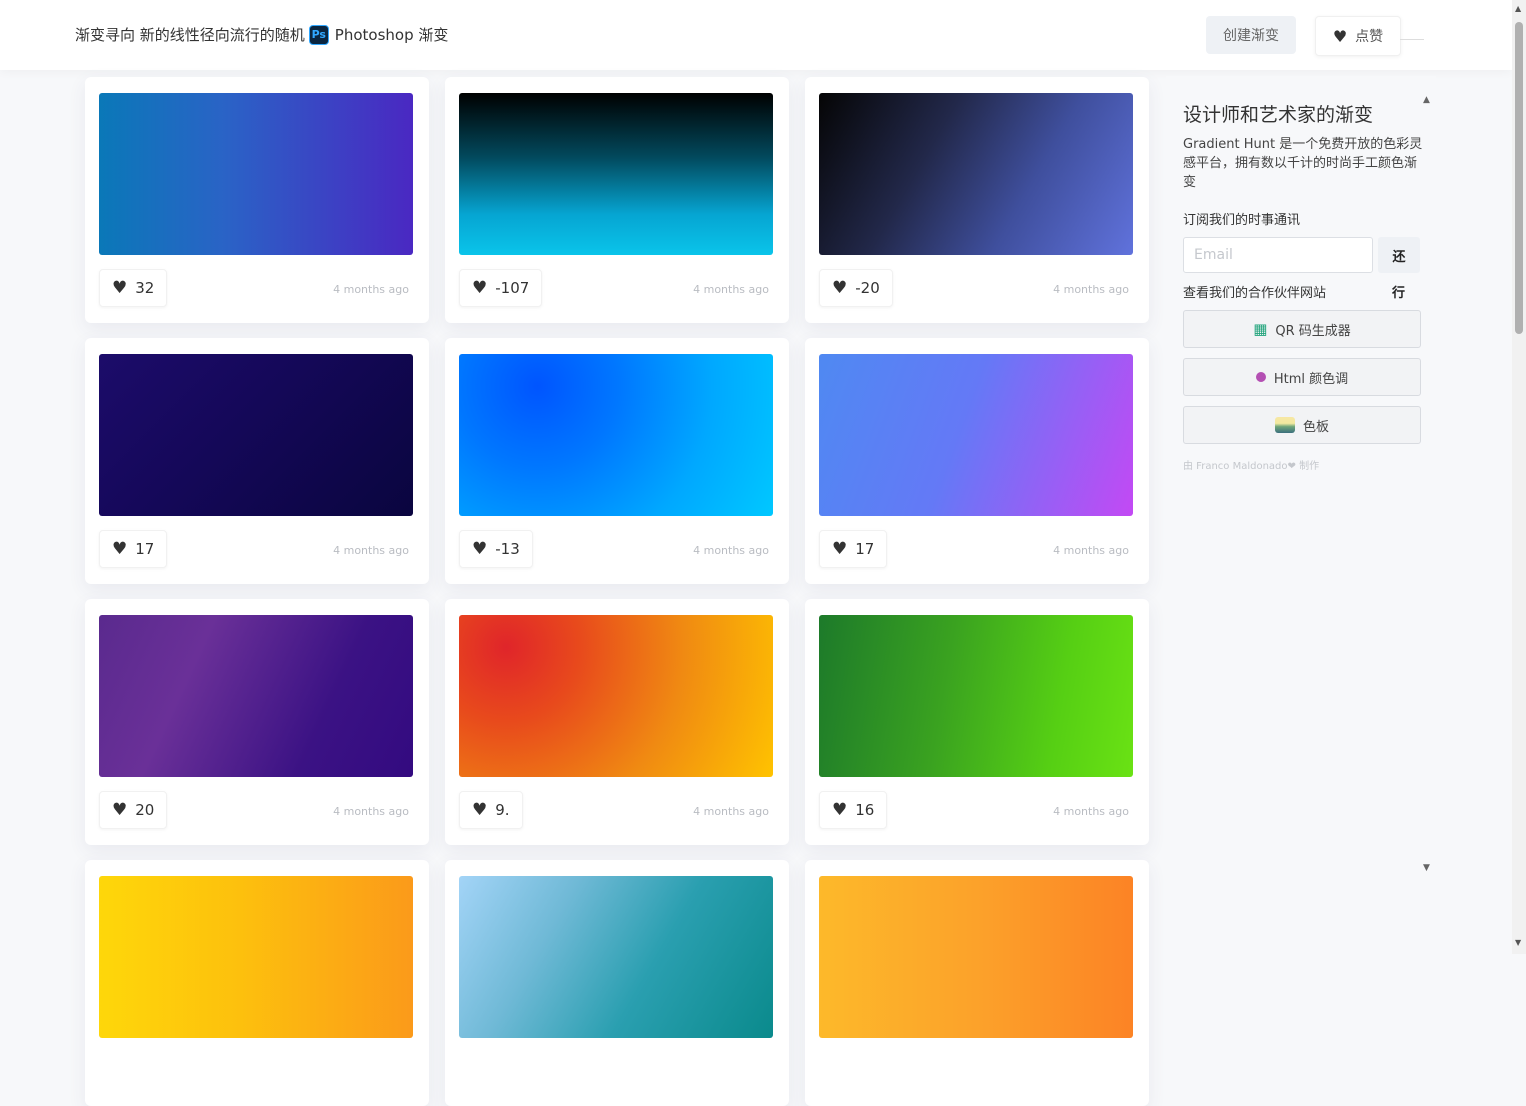 The height and width of the screenshot is (1106, 1526). I want to click on site-title: 渐变寻向 新的线性径向流行的随机 Ps Photoshop 渐变, so click(261, 34).